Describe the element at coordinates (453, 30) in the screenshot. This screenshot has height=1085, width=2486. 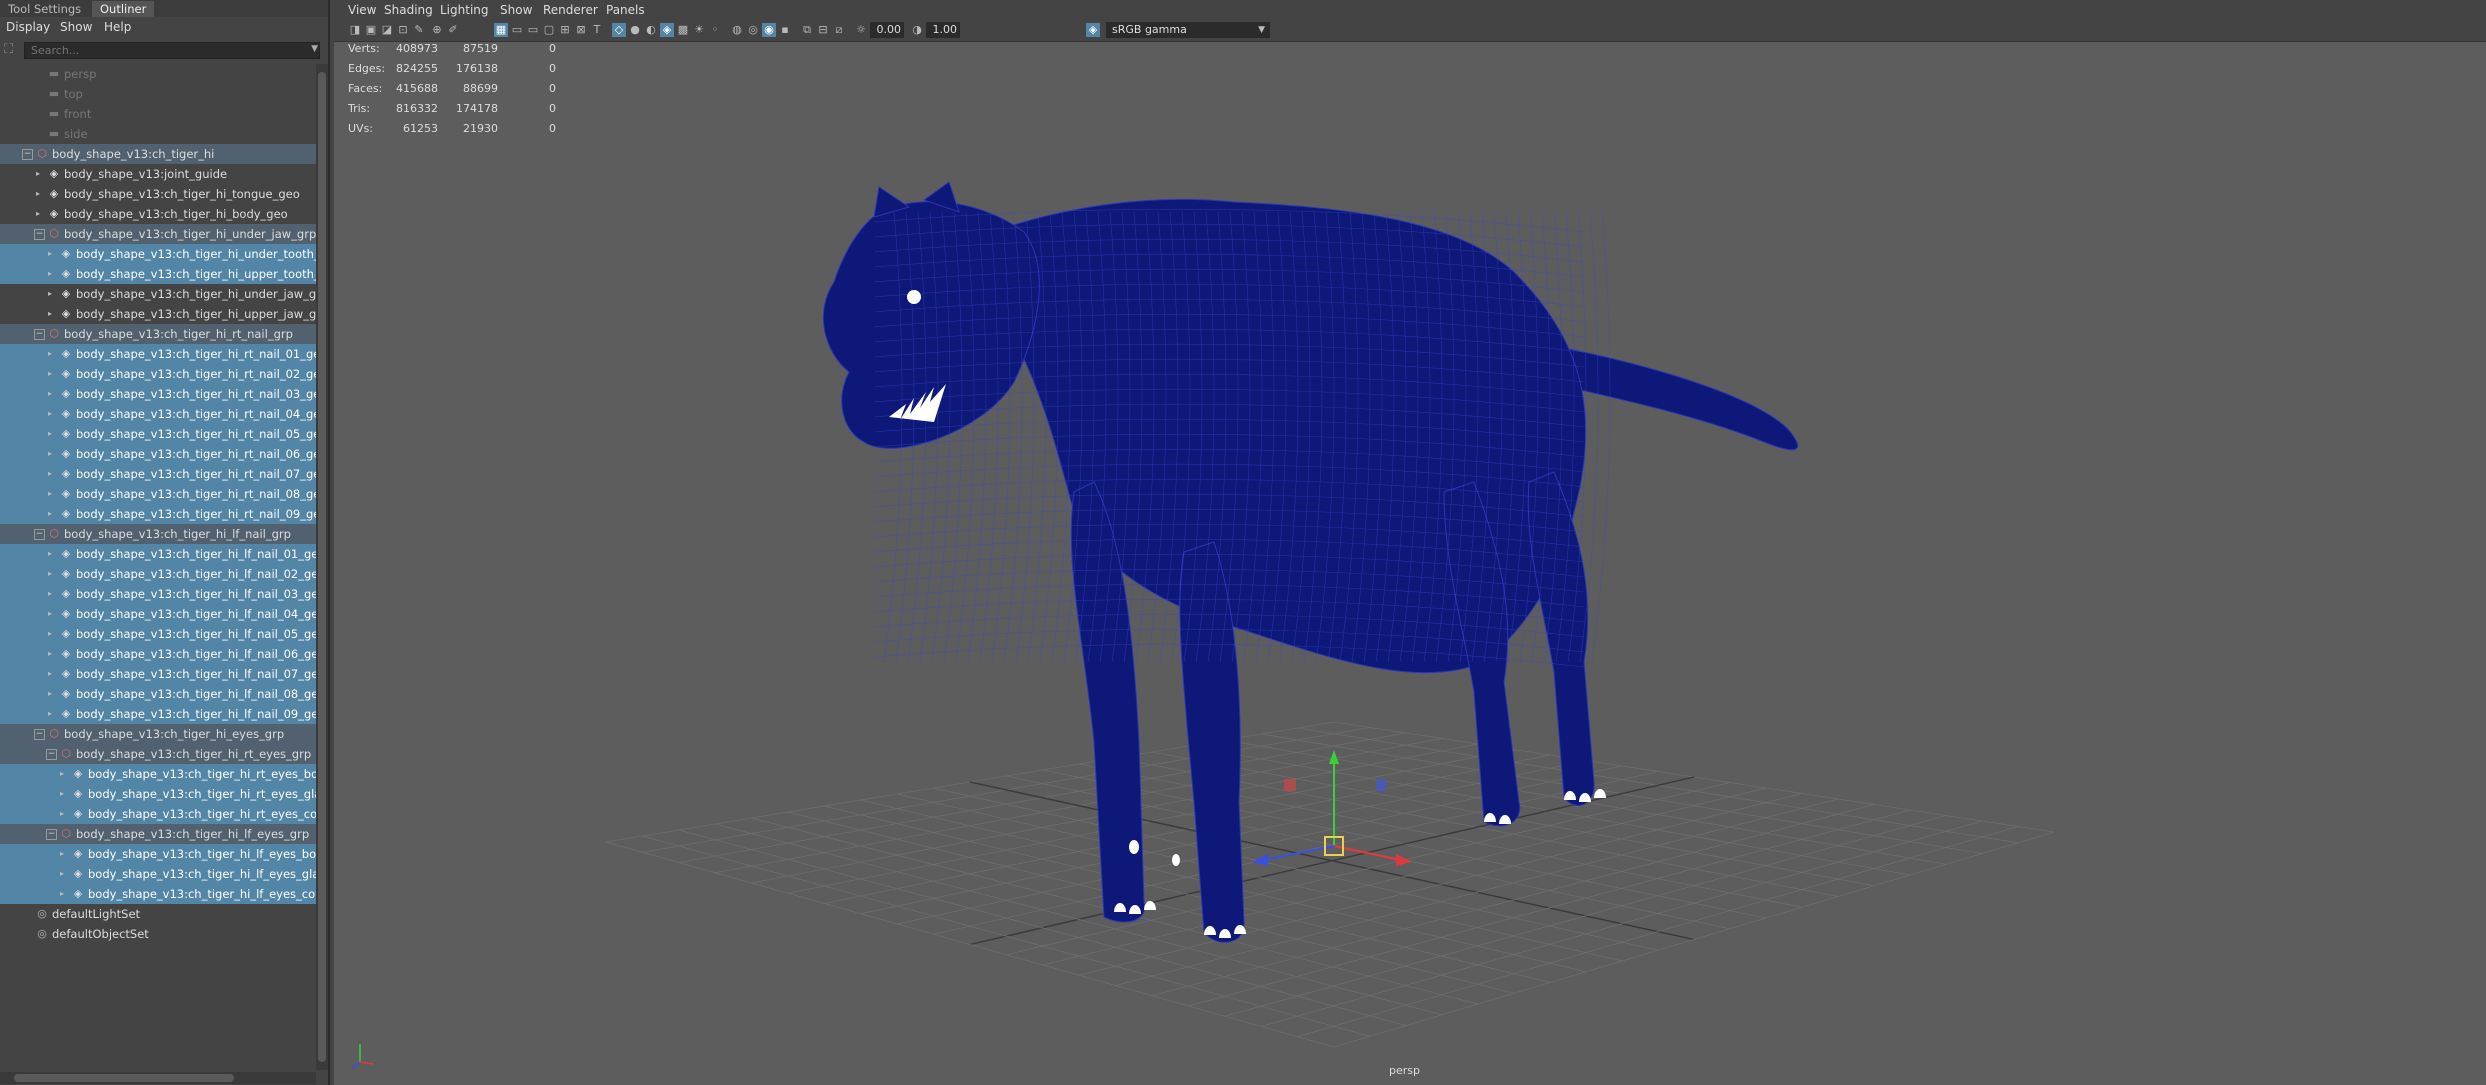
I see `grease-icon: ✐` at that location.